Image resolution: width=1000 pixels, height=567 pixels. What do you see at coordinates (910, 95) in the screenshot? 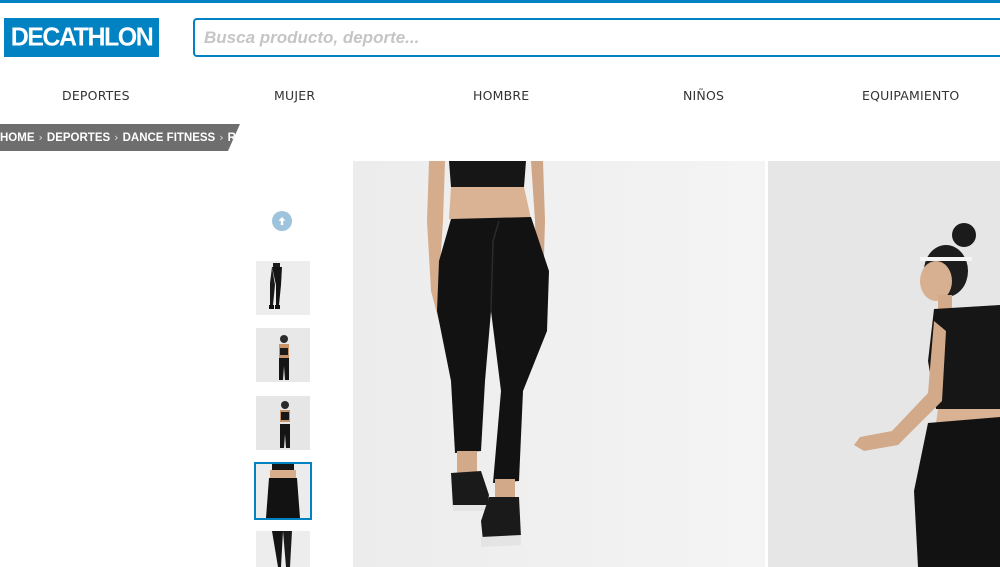
I see `nav-item-equipamiento: EQUIPAMIENTO` at bounding box center [910, 95].